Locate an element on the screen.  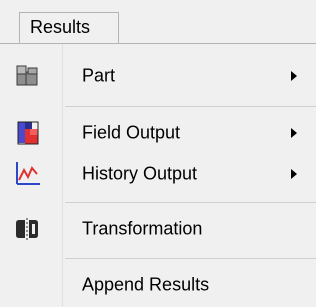
history-output-icon is located at coordinates (27, 174).